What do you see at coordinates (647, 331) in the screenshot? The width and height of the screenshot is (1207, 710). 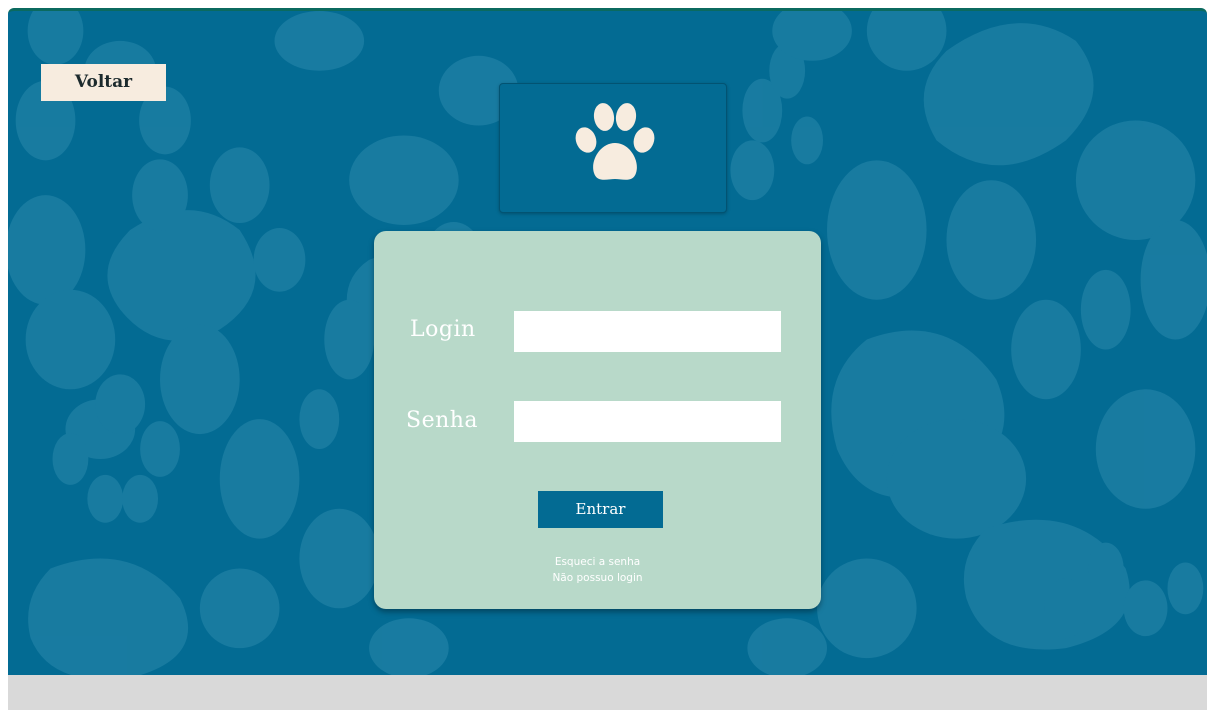 I see `login-input` at bounding box center [647, 331].